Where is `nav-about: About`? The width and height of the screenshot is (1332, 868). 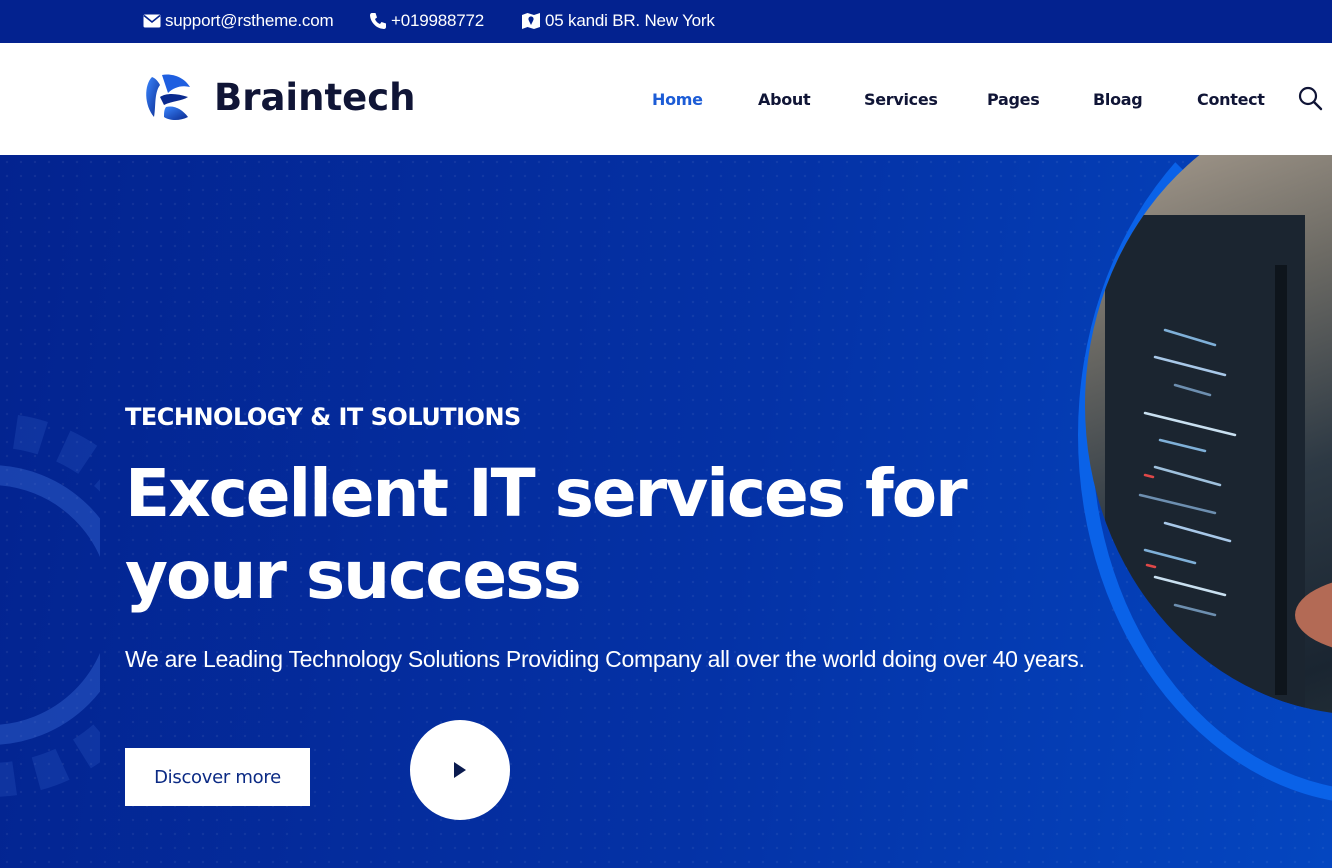
nav-about: About is located at coordinates (784, 99).